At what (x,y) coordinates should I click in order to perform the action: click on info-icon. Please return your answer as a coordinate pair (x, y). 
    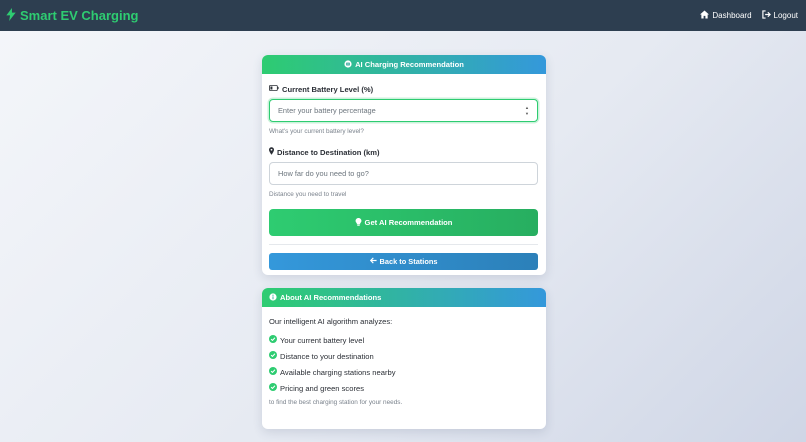
    Looking at the image, I should click on (273, 297).